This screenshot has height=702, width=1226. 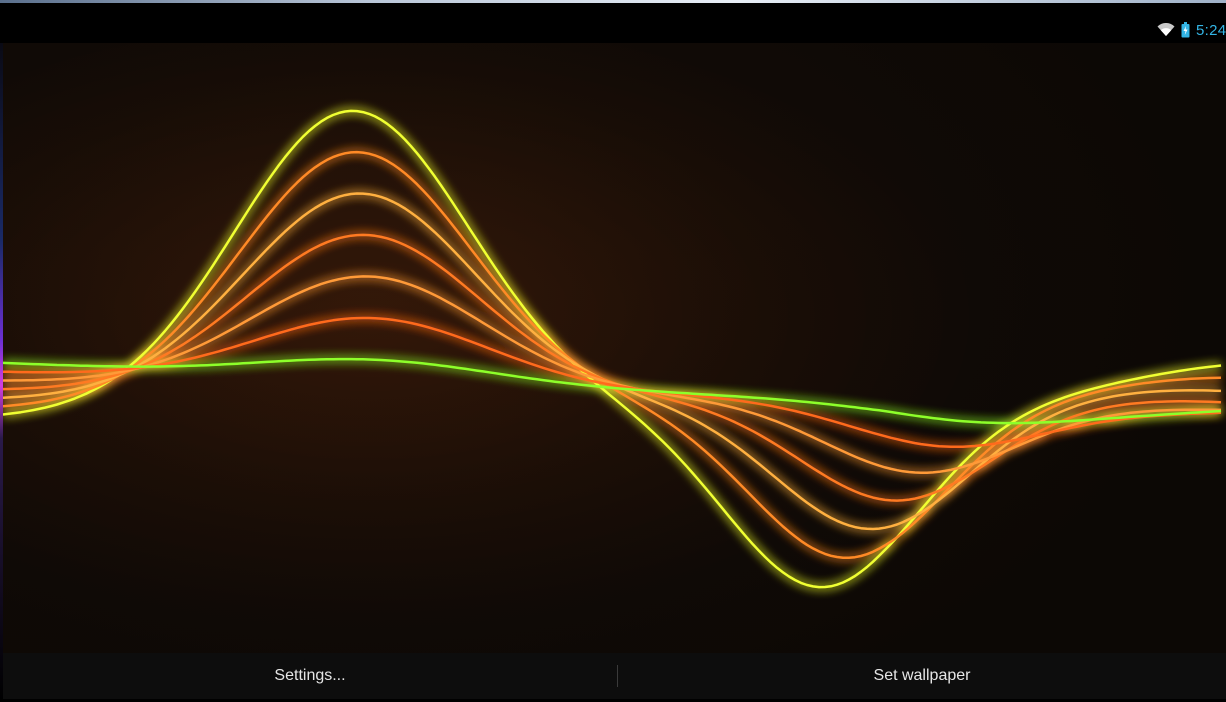 What do you see at coordinates (1191, 30) in the screenshot?
I see `status-icons: 5:24` at bounding box center [1191, 30].